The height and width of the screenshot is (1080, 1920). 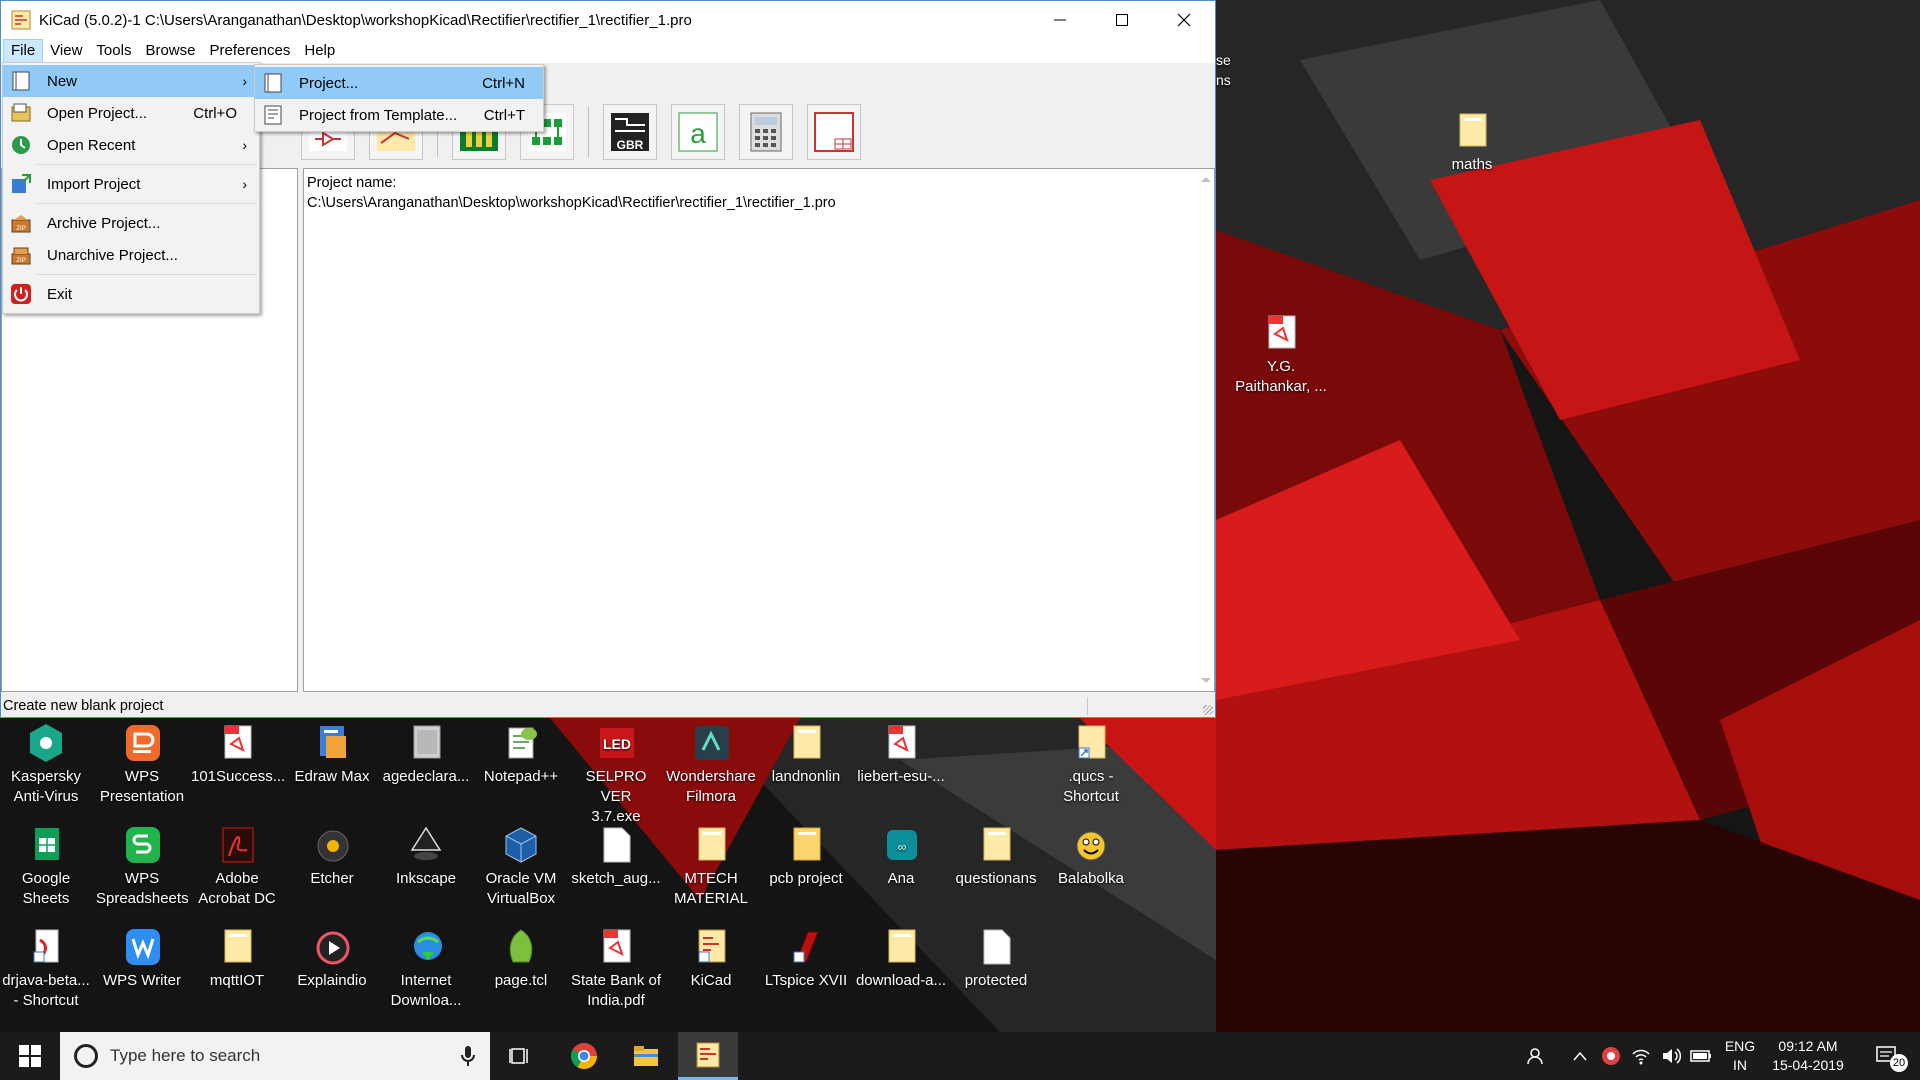 What do you see at coordinates (646, 1056) in the screenshot?
I see `taskbar-file-explorer` at bounding box center [646, 1056].